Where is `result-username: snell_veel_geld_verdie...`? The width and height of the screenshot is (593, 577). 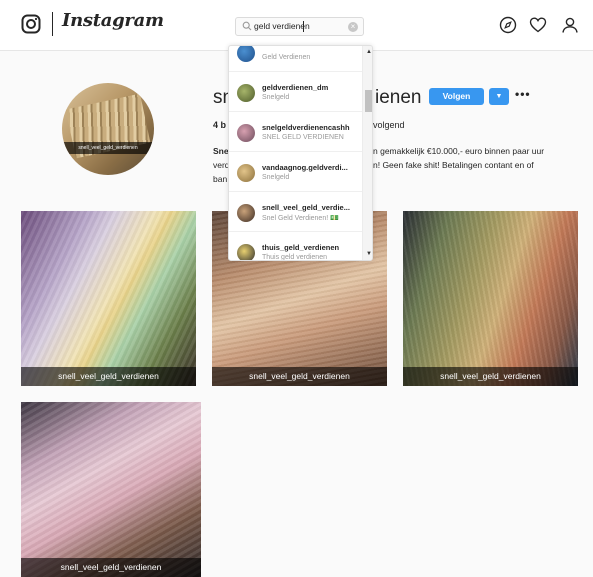 result-username: snell_veel_geld_verdie... is located at coordinates (306, 207).